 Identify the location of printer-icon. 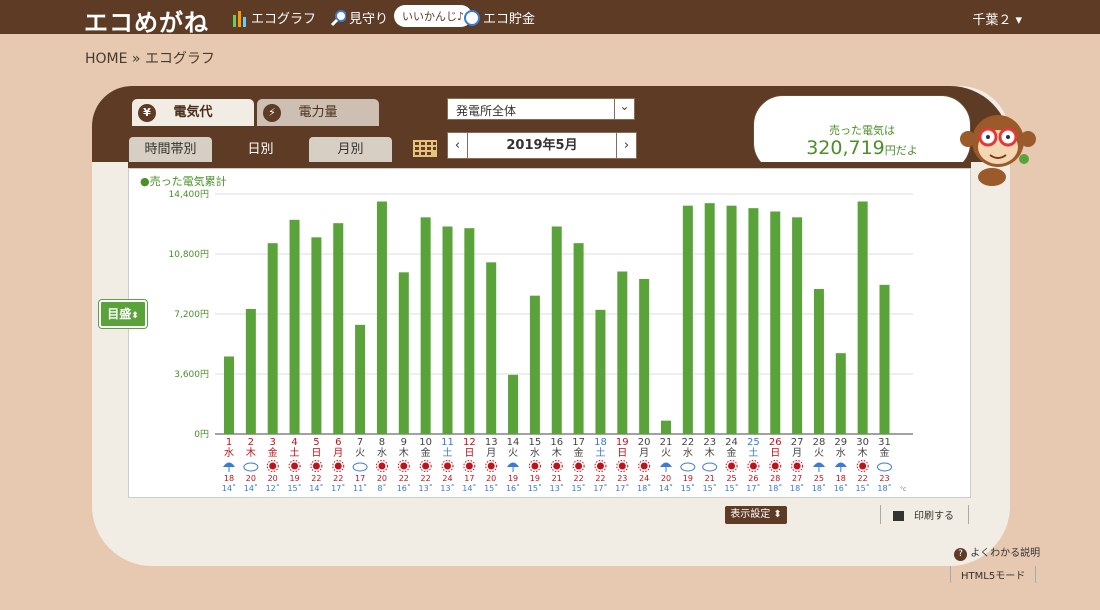
(898, 516).